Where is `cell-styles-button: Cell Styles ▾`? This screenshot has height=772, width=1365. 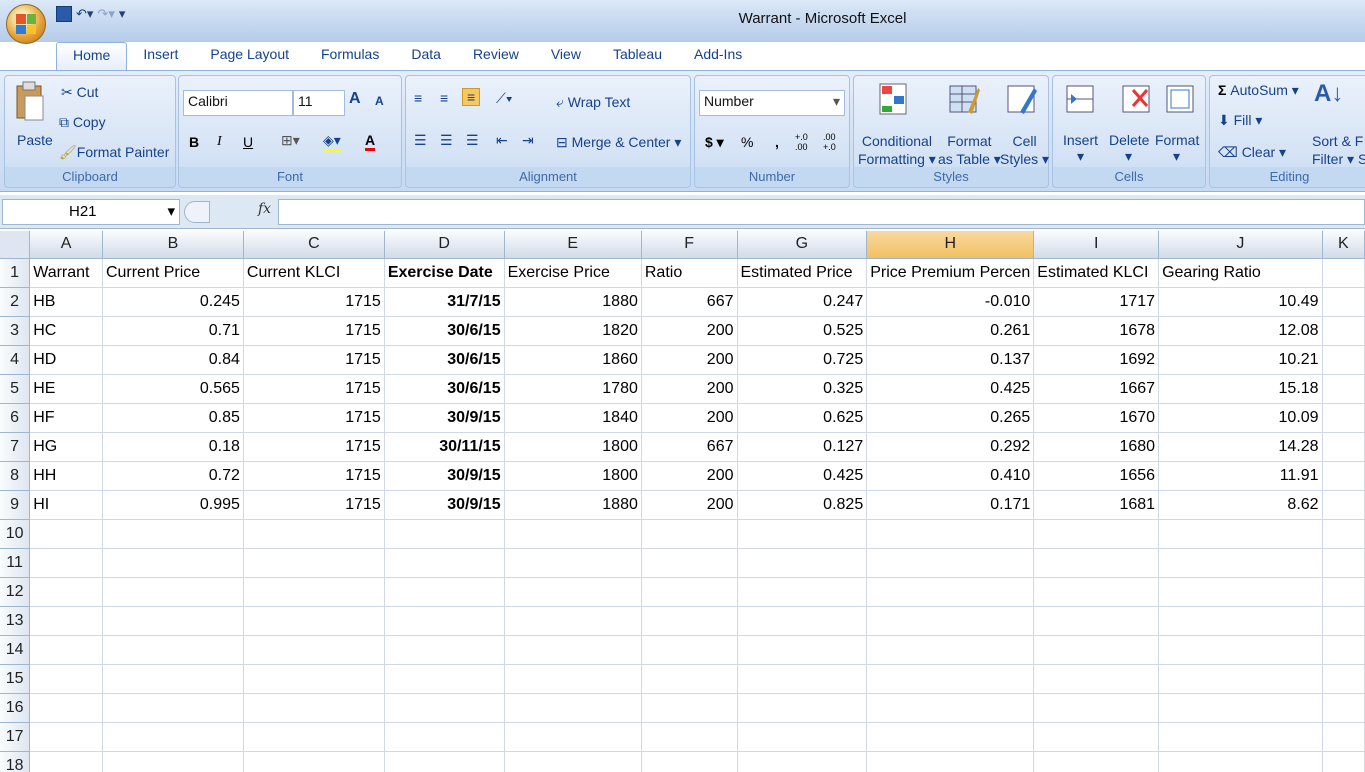
cell-styles-button: Cell Styles ▾ is located at coordinates (1024, 150).